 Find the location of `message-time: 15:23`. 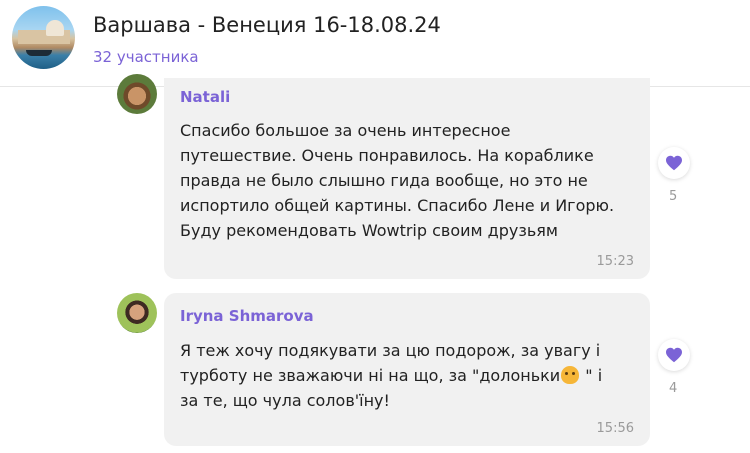

message-time: 15:23 is located at coordinates (615, 261).